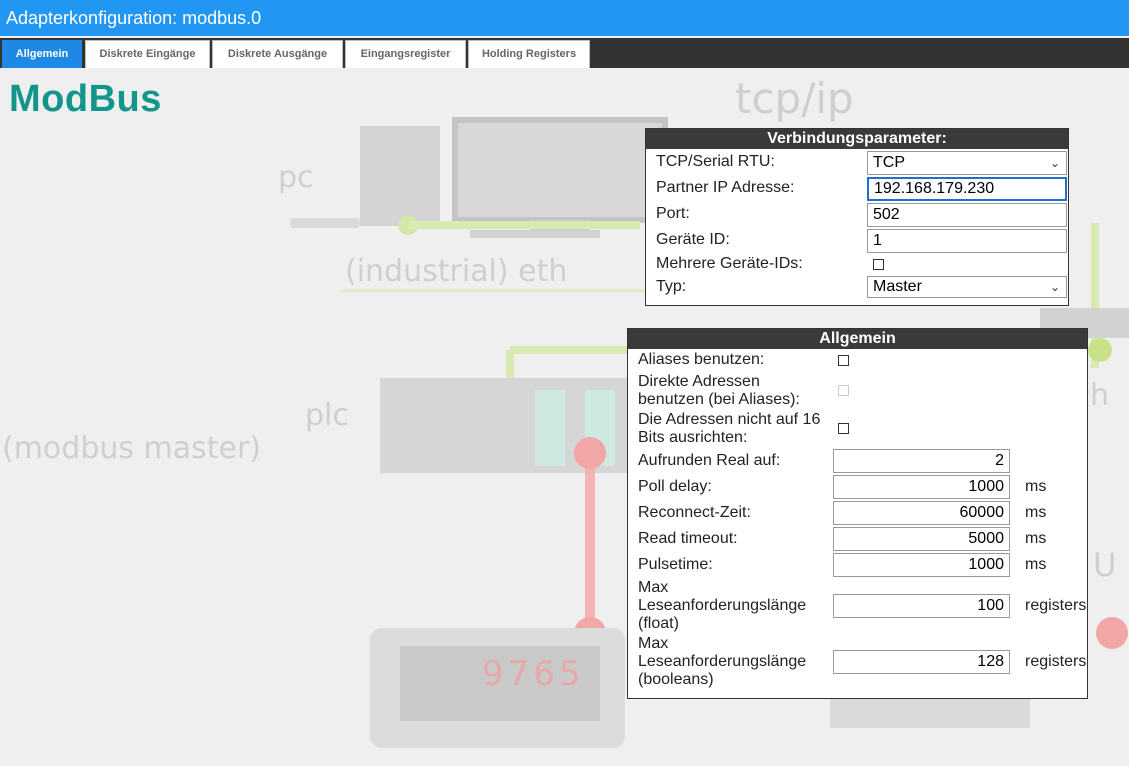  I want to click on maxfloat-label-line2: Leseanforderungslänge, so click(722, 605).